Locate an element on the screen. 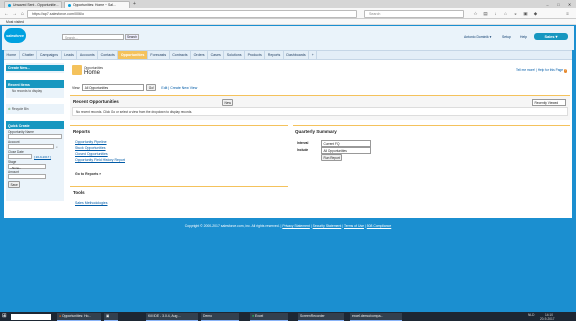 Image resolution: width=576 pixels, height=321 pixels. recent-filter-select: Recently Viewed is located at coordinates (549, 102).